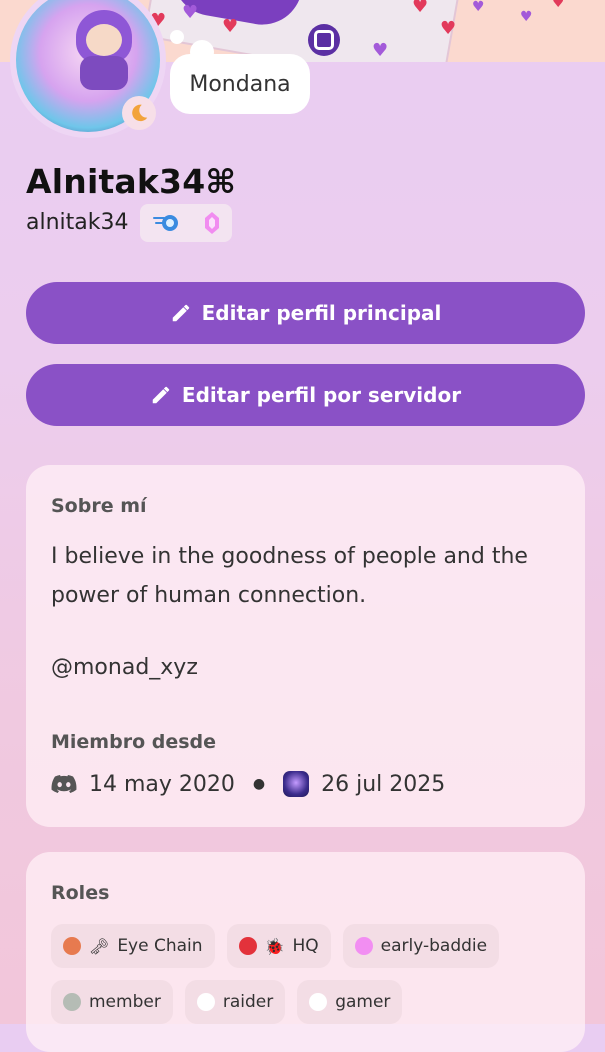 This screenshot has height=1052, width=605. Describe the element at coordinates (296, 784) in the screenshot. I see `server-icon` at that location.